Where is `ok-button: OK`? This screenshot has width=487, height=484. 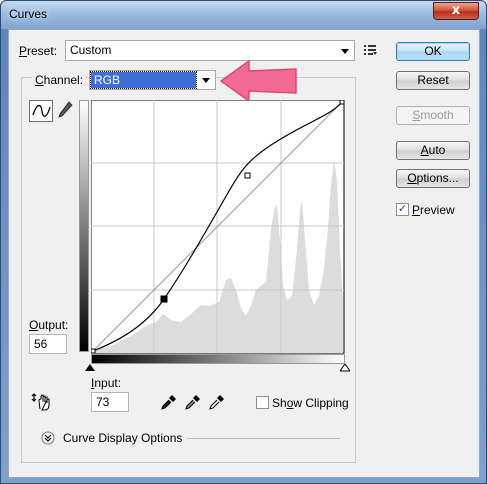
ok-button: OK is located at coordinates (433, 51).